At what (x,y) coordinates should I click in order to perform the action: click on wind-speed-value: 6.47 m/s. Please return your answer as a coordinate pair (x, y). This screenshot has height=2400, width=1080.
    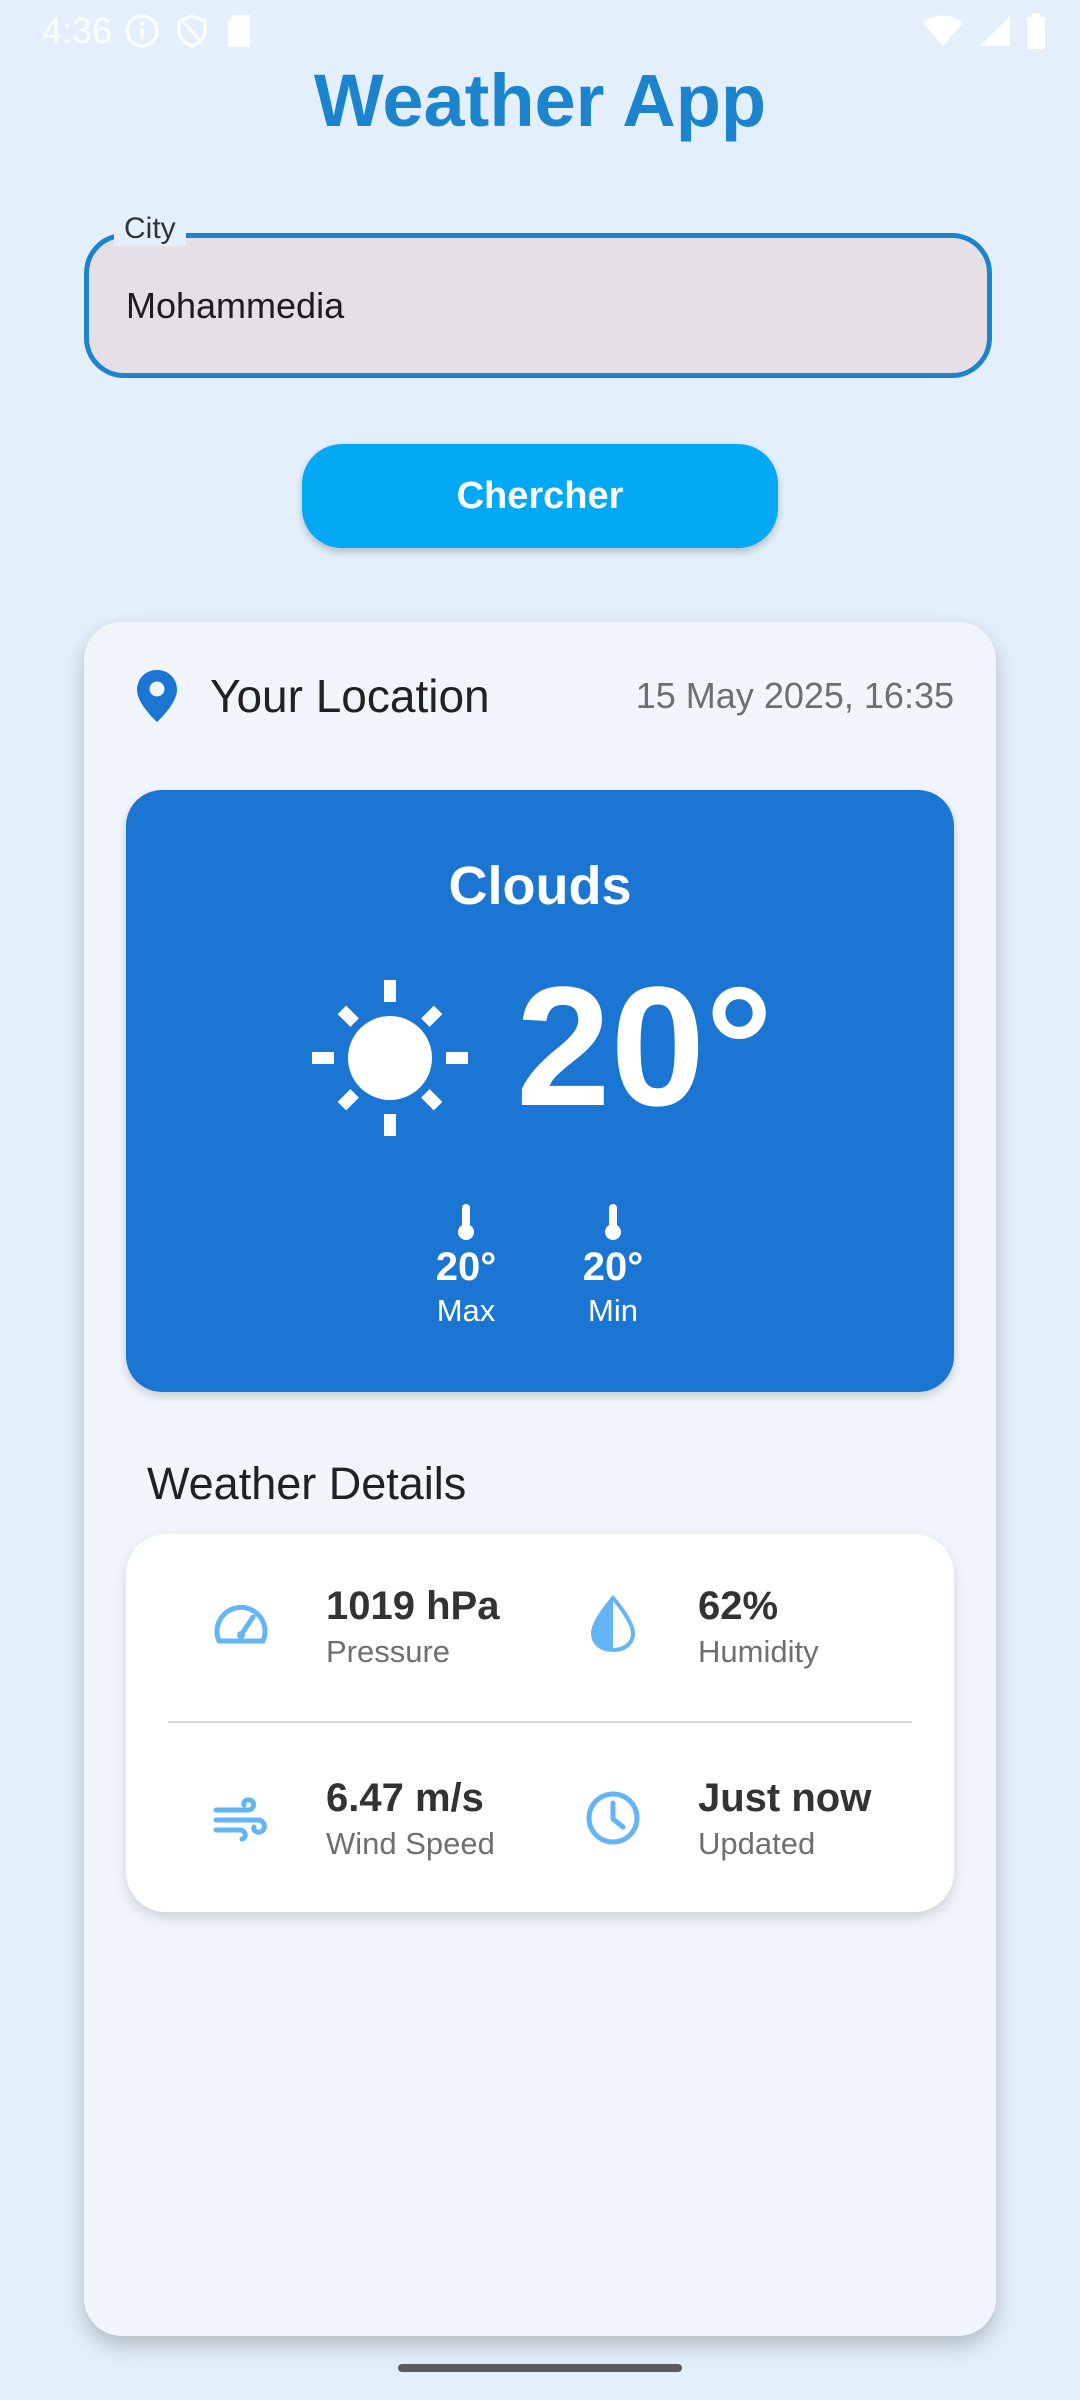
    Looking at the image, I should click on (405, 1798).